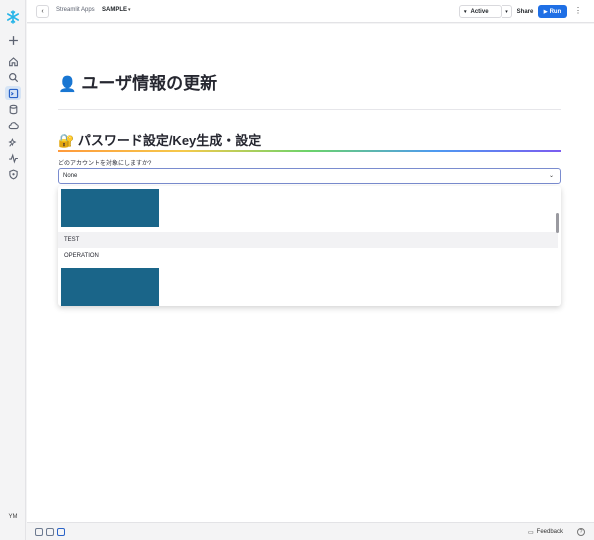  I want to click on search-icon, so click(13, 77).